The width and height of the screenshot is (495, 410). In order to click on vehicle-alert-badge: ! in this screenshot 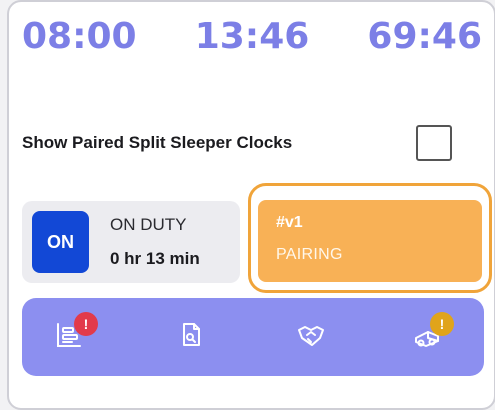, I will do `click(442, 324)`.